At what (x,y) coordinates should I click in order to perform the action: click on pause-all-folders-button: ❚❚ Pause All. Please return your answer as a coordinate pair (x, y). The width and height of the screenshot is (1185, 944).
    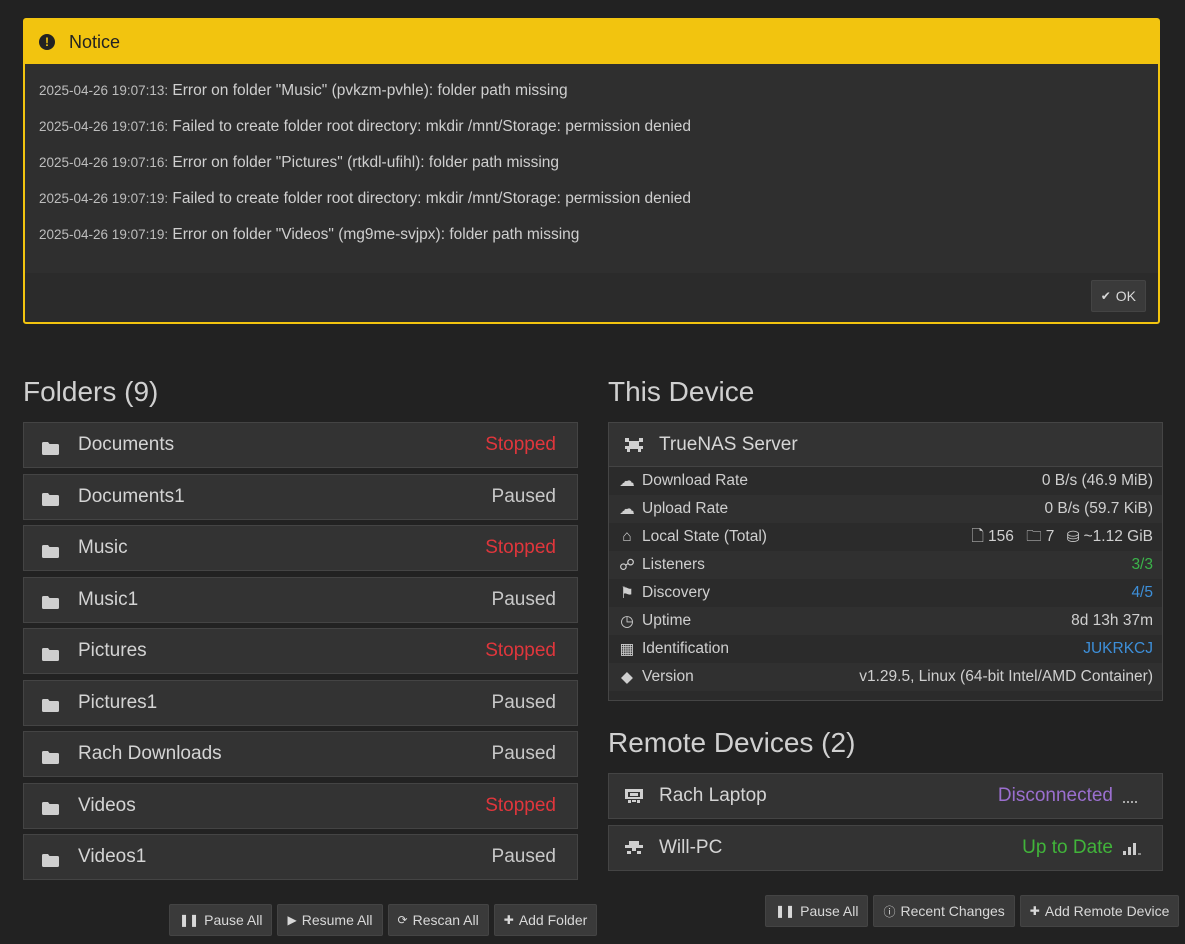
    Looking at the image, I should click on (221, 920).